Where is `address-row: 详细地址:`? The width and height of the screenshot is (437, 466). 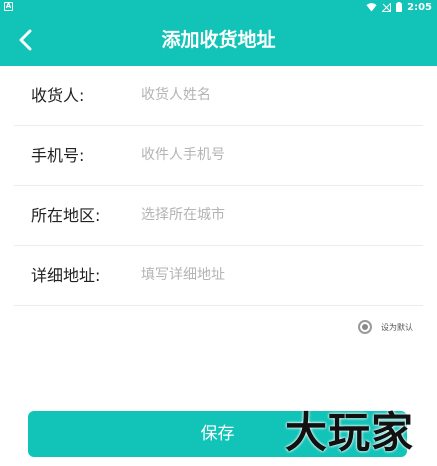 address-row: 详细地址: is located at coordinates (218, 276).